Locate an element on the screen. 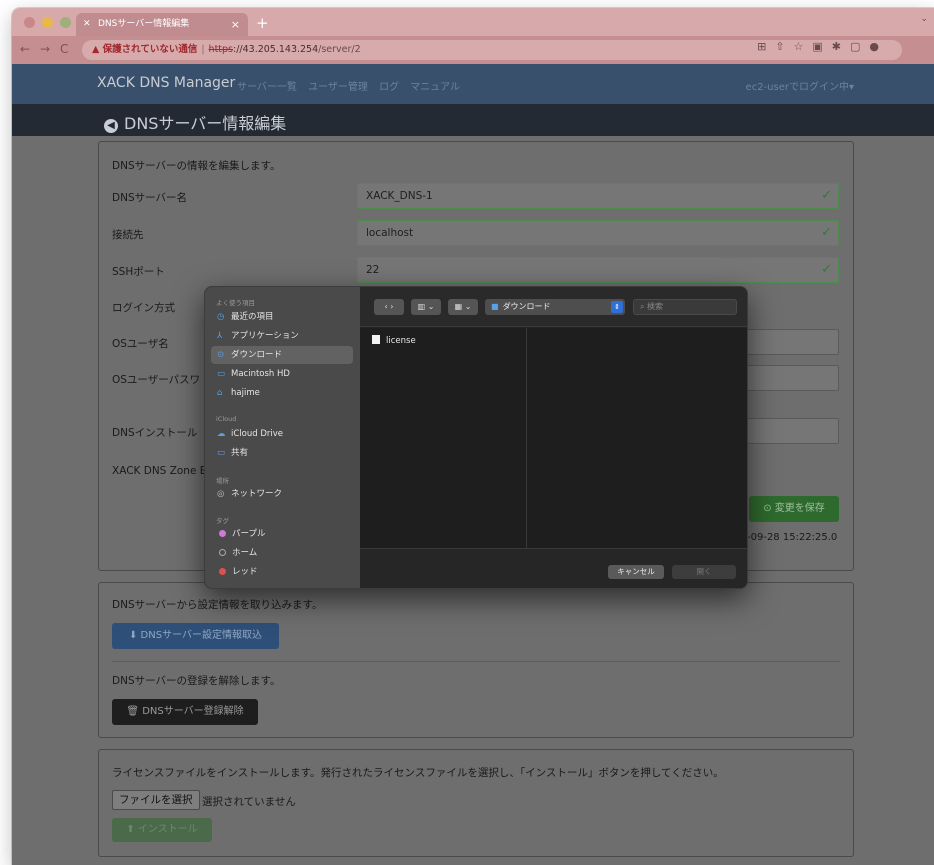  sidebar-item-label: Macintosh HD is located at coordinates (260, 374).